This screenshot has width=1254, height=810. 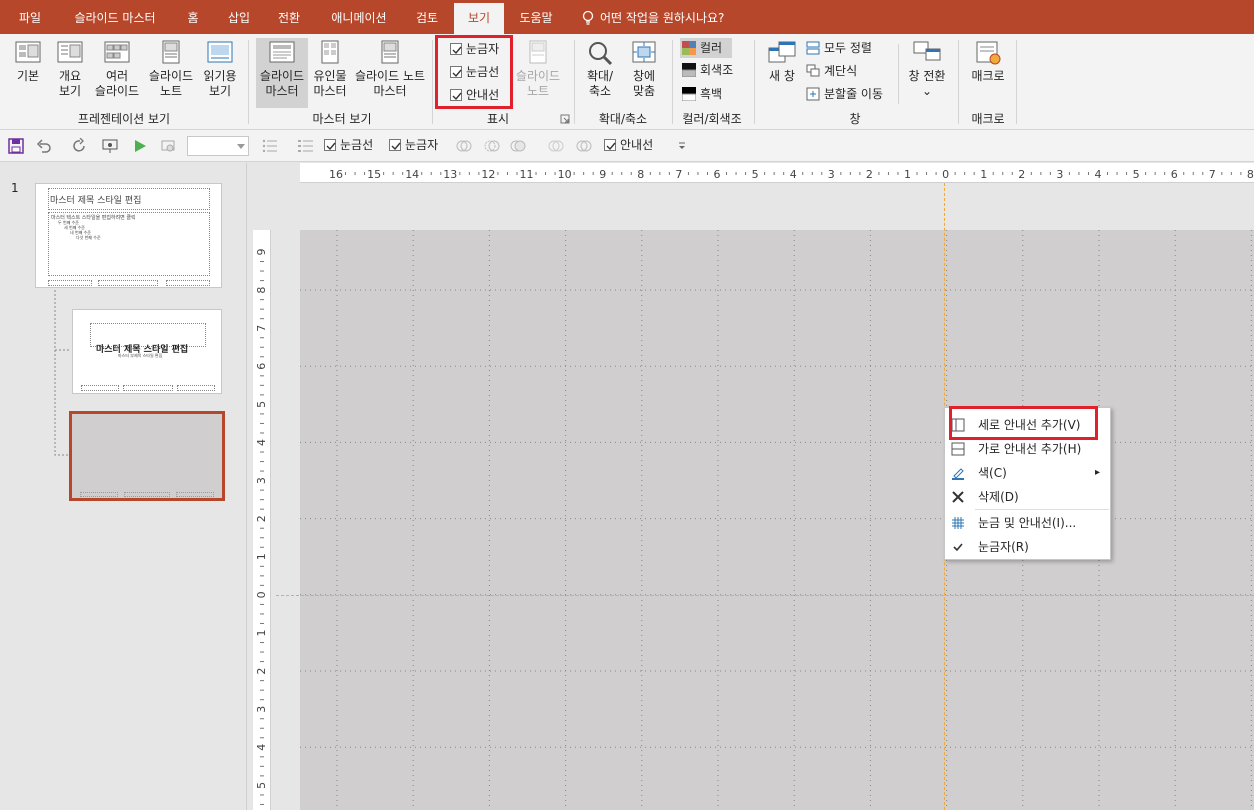 I want to click on dialog-launcher-icon, so click(x=565, y=119).